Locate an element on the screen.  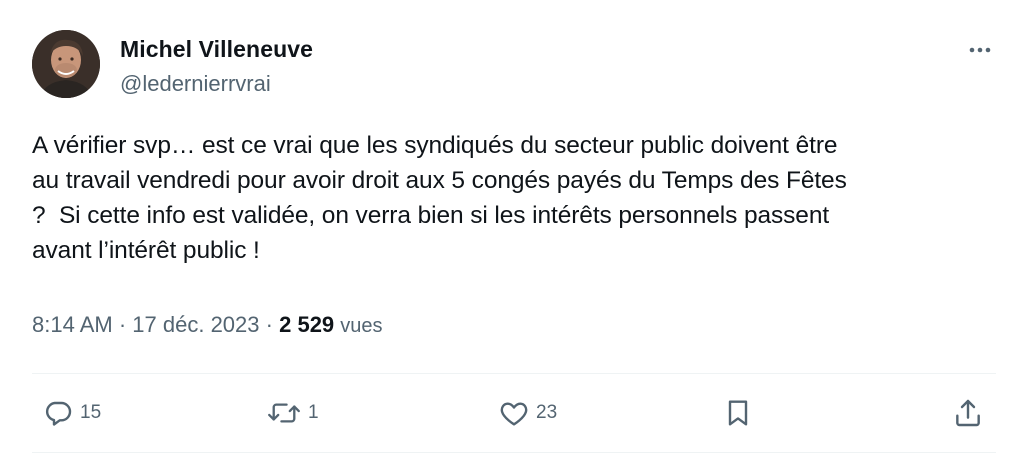
like-count: 23 is located at coordinates (547, 412).